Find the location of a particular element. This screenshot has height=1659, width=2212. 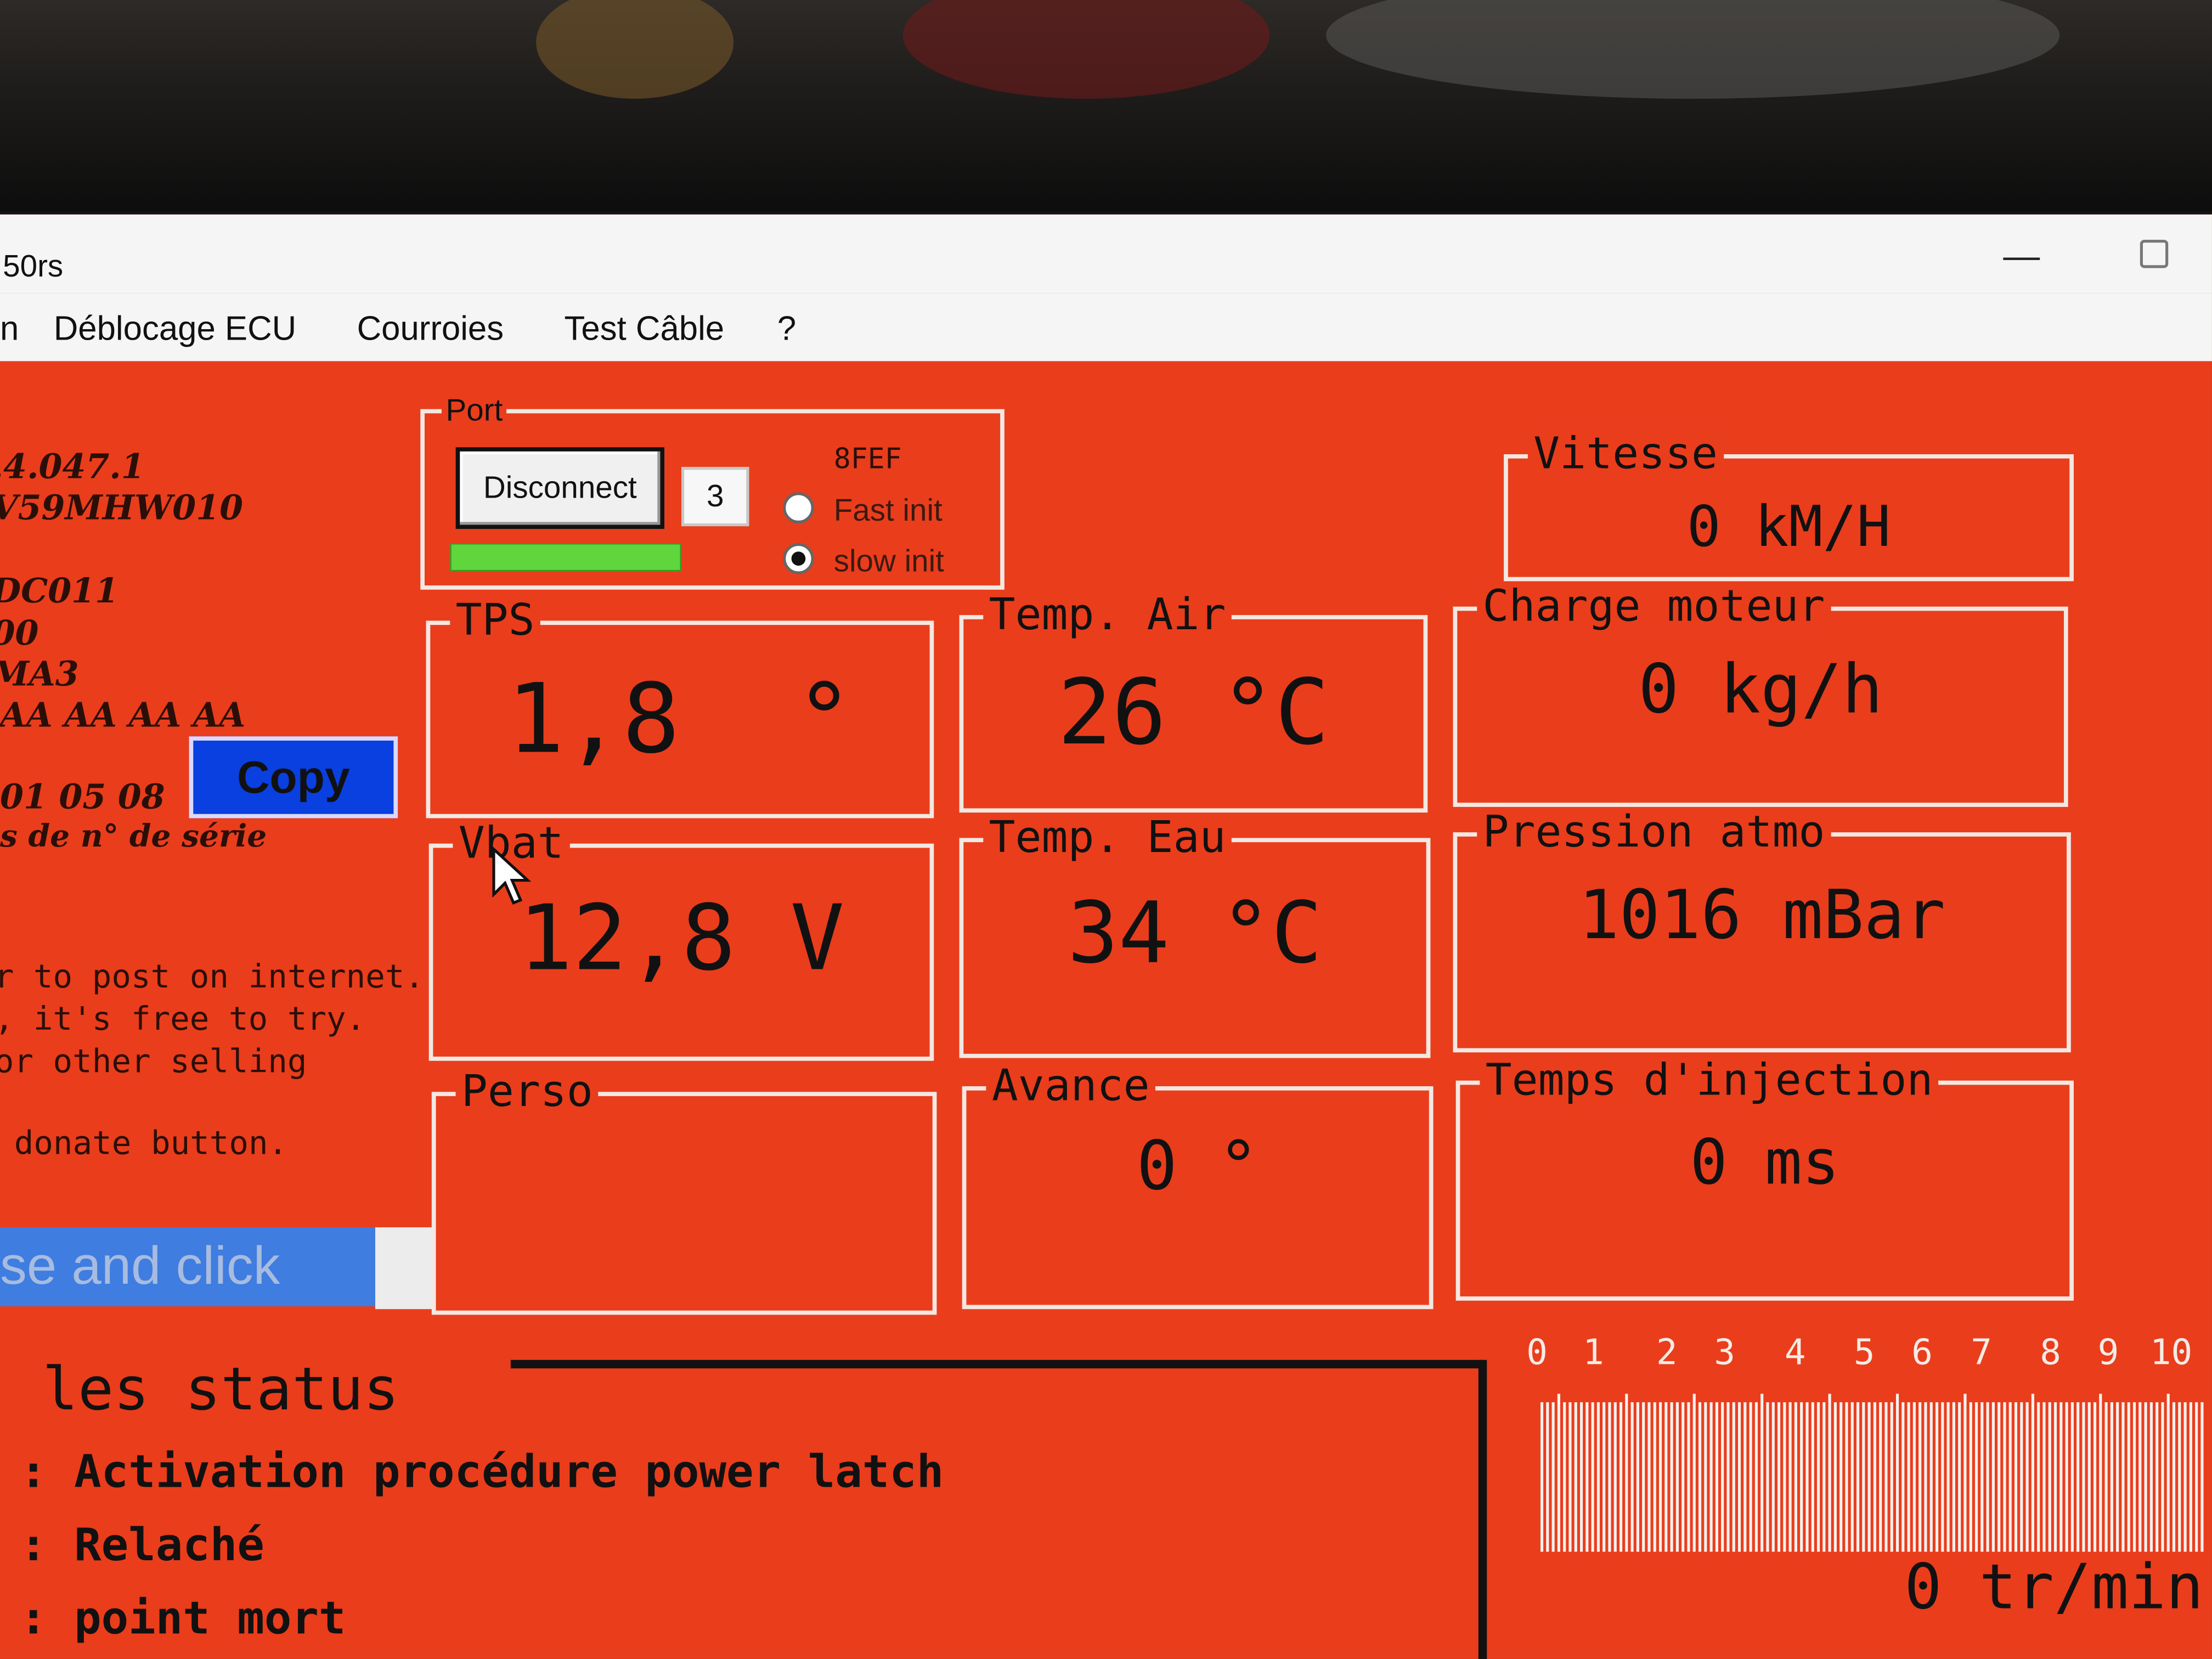

ecu-info-line: AA AA AA AA is located at coordinates (123, 715).